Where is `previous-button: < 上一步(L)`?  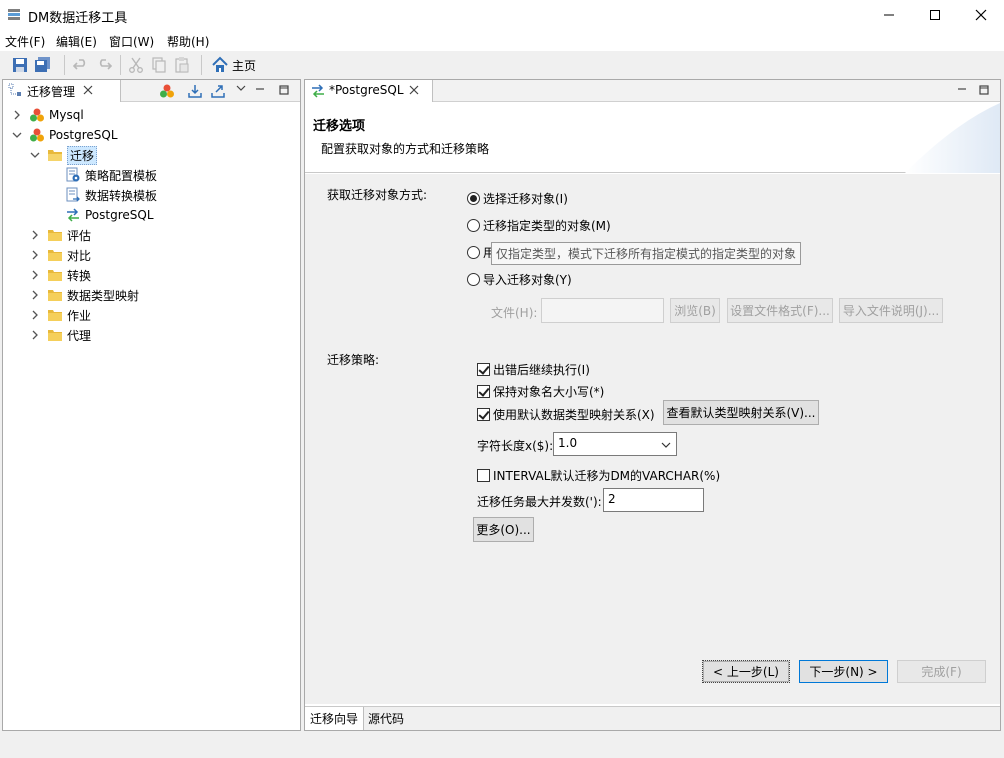
previous-button: < 上一步(L) is located at coordinates (746, 671).